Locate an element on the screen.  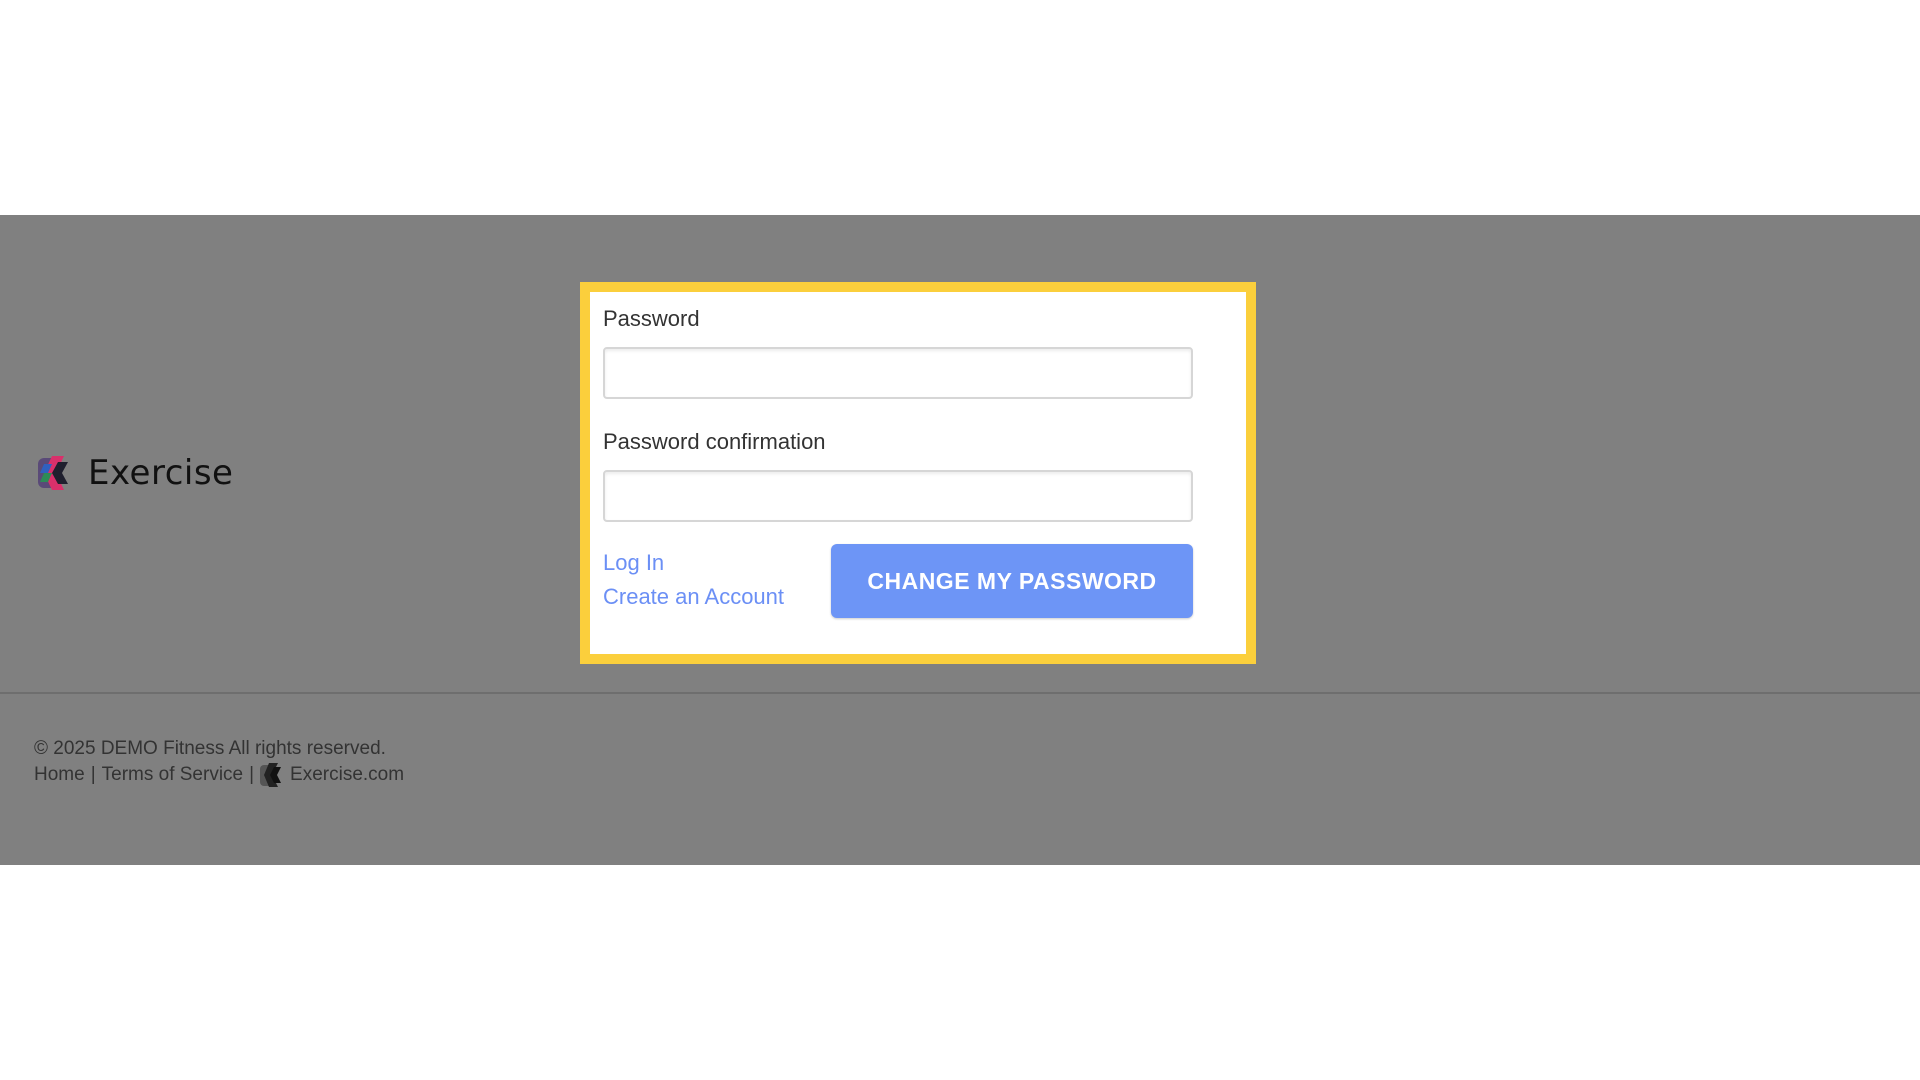
change-password-button: CHANGE MY PASSWORD is located at coordinates (1012, 581).